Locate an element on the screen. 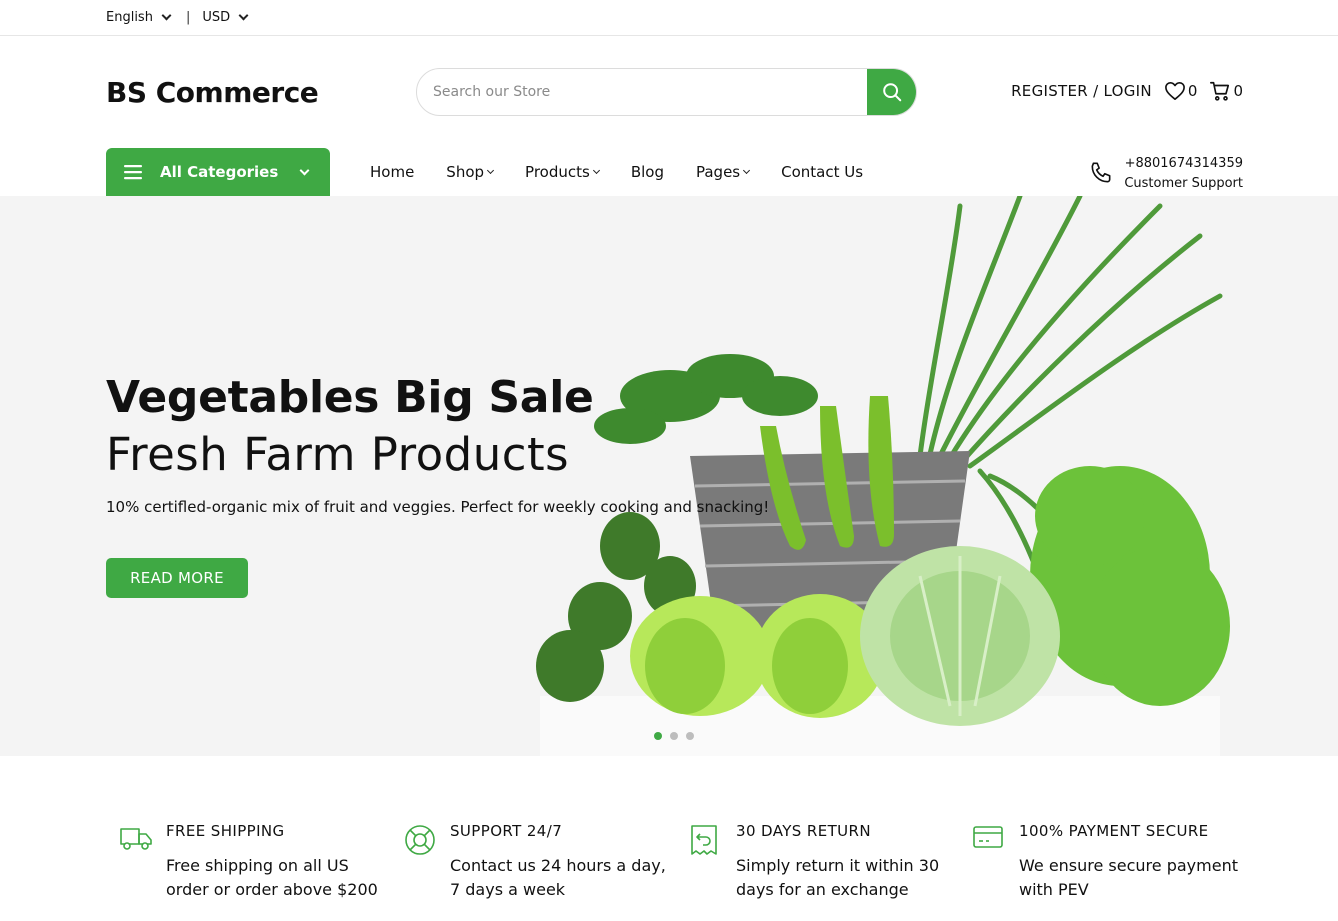 The width and height of the screenshot is (1338, 921). language-select: English is located at coordinates (139, 17).